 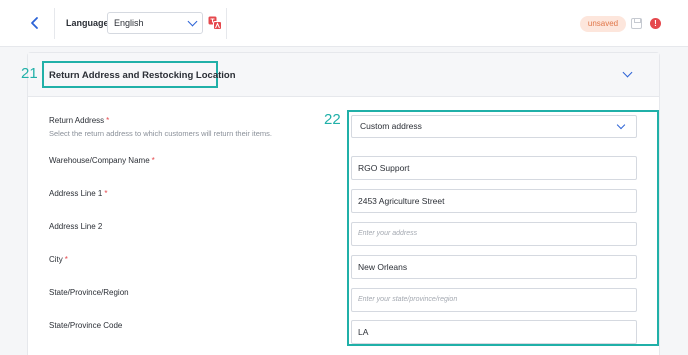 I want to click on state-code-field: LA, so click(x=494, y=332).